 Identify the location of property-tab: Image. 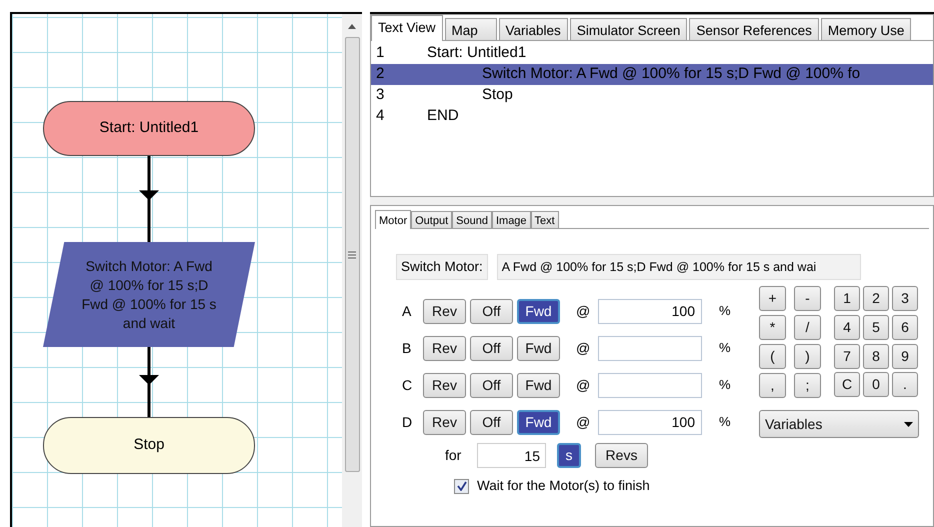
(511, 219).